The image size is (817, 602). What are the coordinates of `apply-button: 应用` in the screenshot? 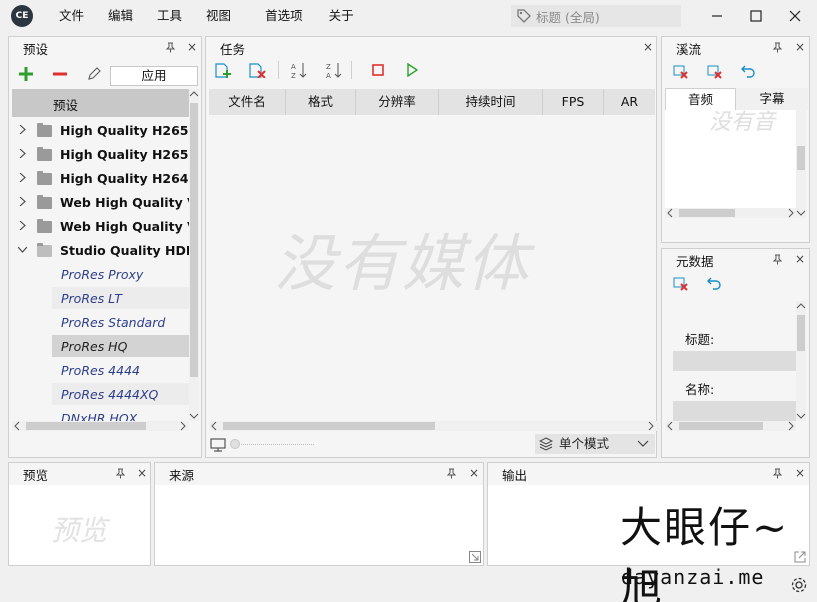 It's located at (154, 76).